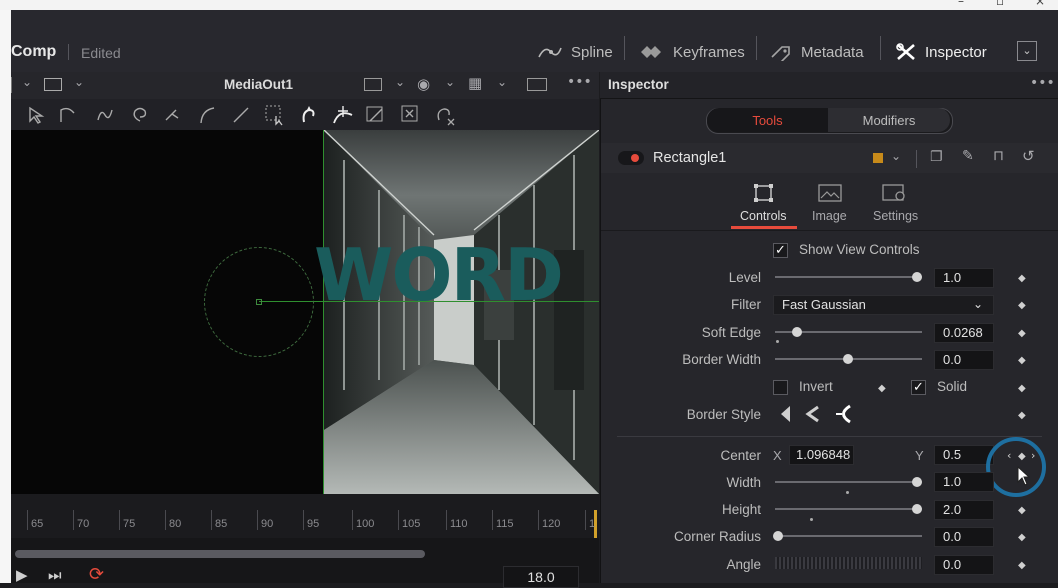  I want to click on viewer-header: ⌄ ⌄ MediaOut1 ⌄ ◉ ⌄ ▦ ⌄ •••, so click(305, 86).